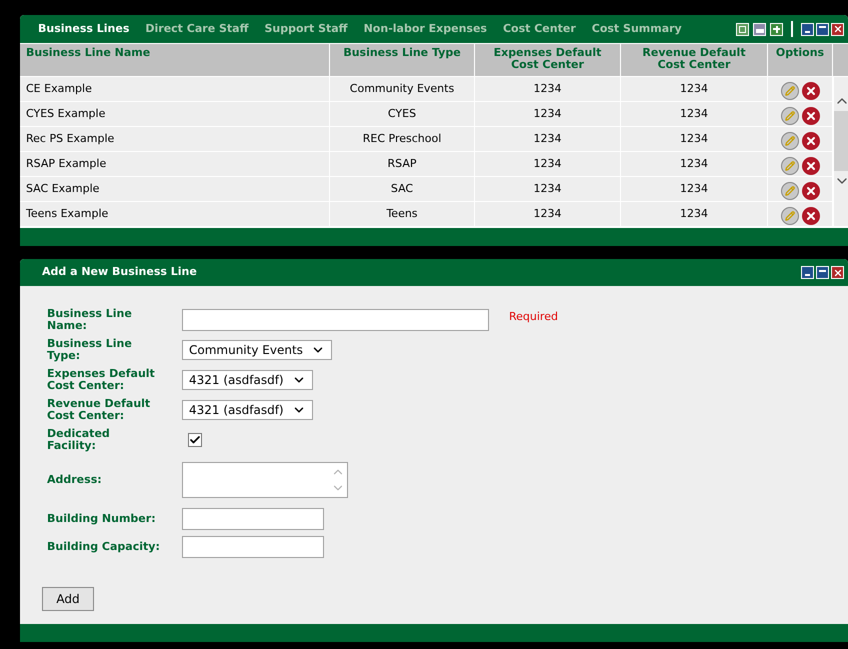  What do you see at coordinates (402, 214) in the screenshot?
I see `table-cell: Teens` at bounding box center [402, 214].